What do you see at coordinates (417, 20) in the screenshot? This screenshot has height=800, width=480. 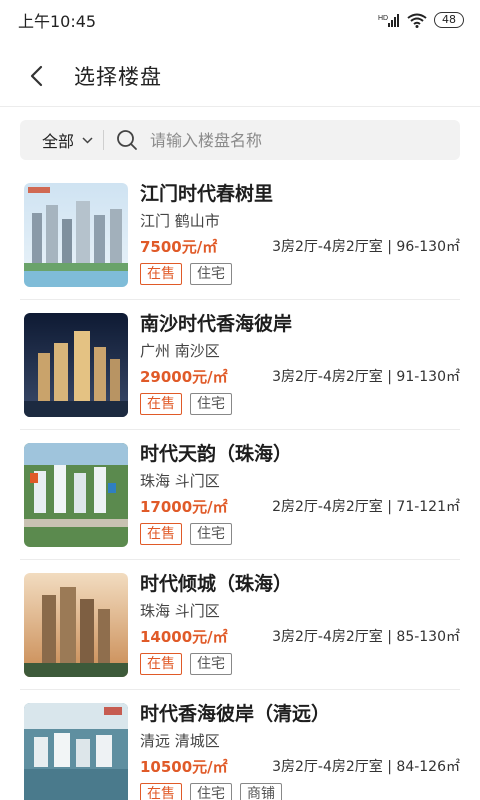 I see `wifi-icon` at bounding box center [417, 20].